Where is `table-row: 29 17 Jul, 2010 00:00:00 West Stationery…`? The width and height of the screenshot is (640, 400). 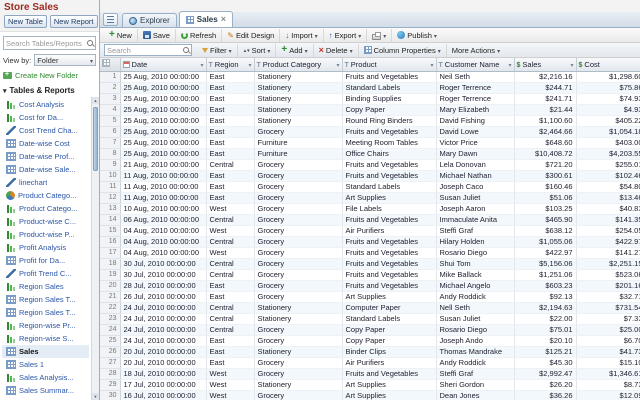
table-row: 29 17 Jul, 2010 00:00:00 West Stationery… is located at coordinates (370, 385).